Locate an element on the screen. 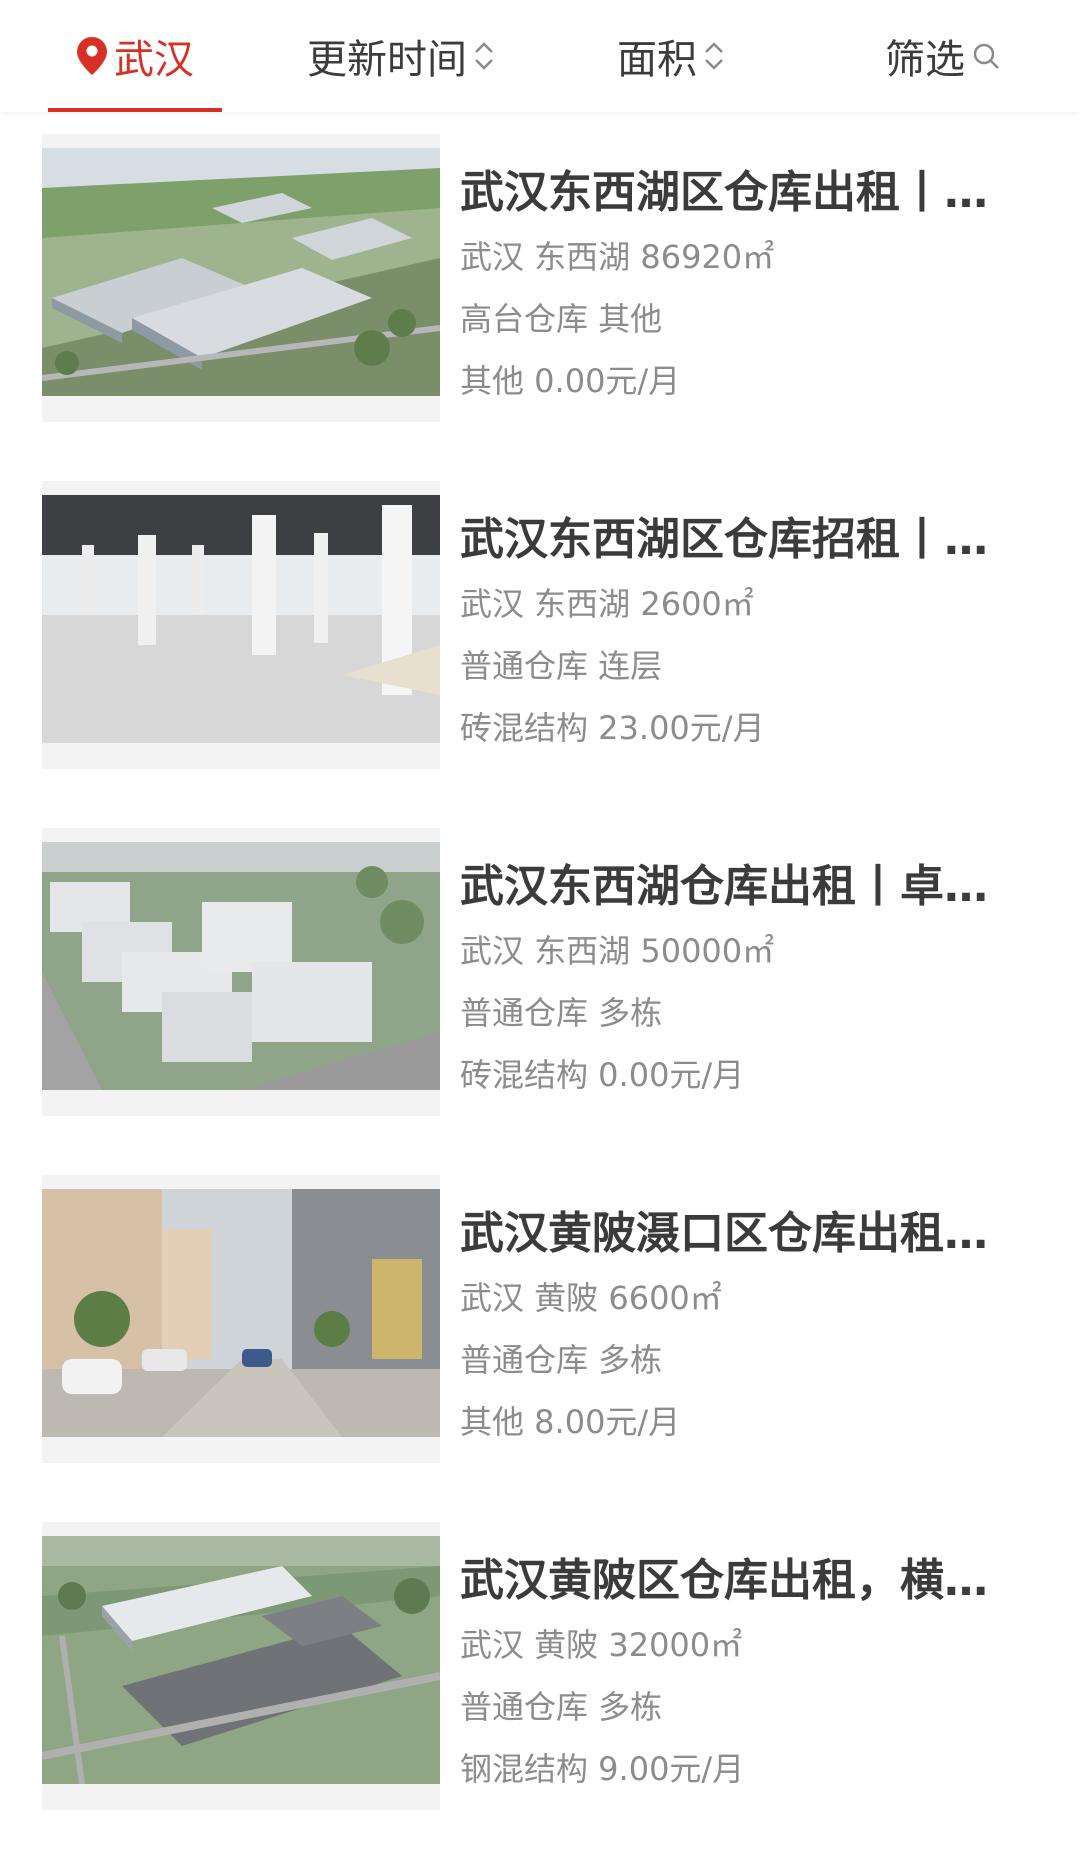 The width and height of the screenshot is (1080, 1869). listing-location: 武汉 东西湖 50000㎡ is located at coordinates (617, 951).